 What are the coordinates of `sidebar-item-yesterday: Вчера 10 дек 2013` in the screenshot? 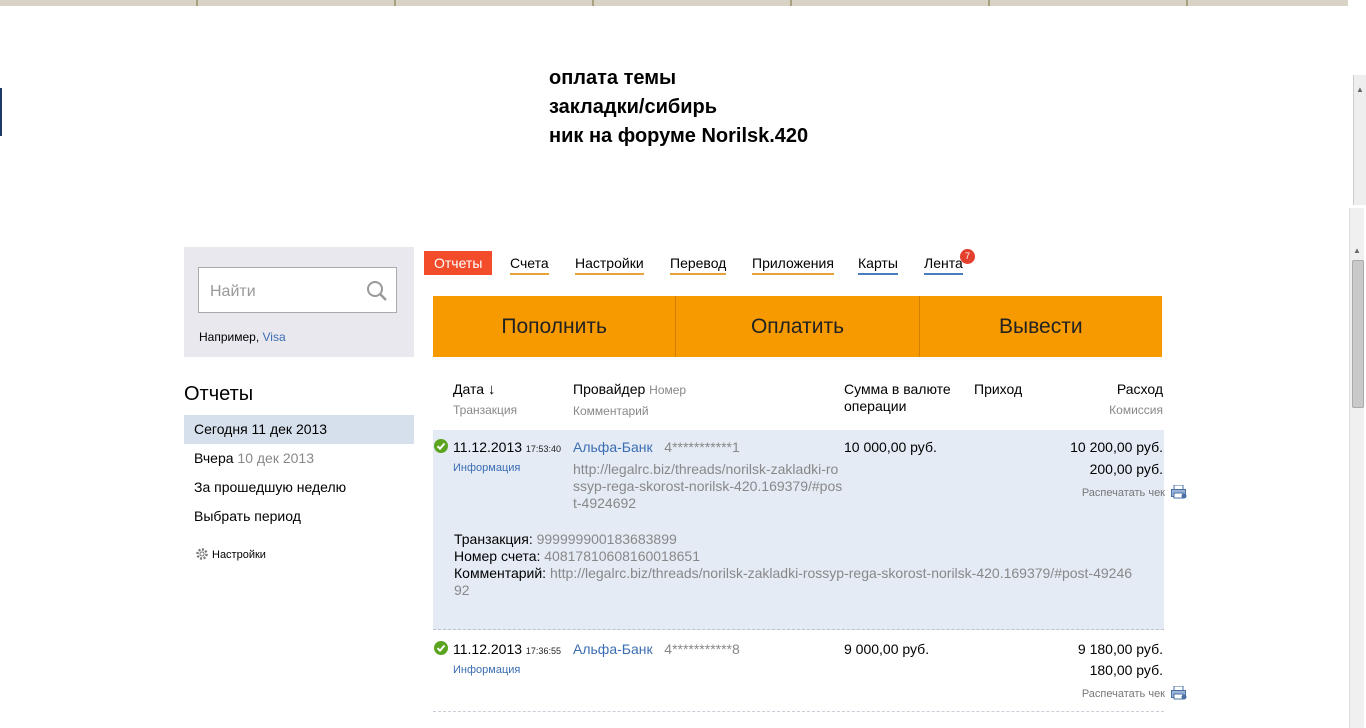 It's located at (299, 458).